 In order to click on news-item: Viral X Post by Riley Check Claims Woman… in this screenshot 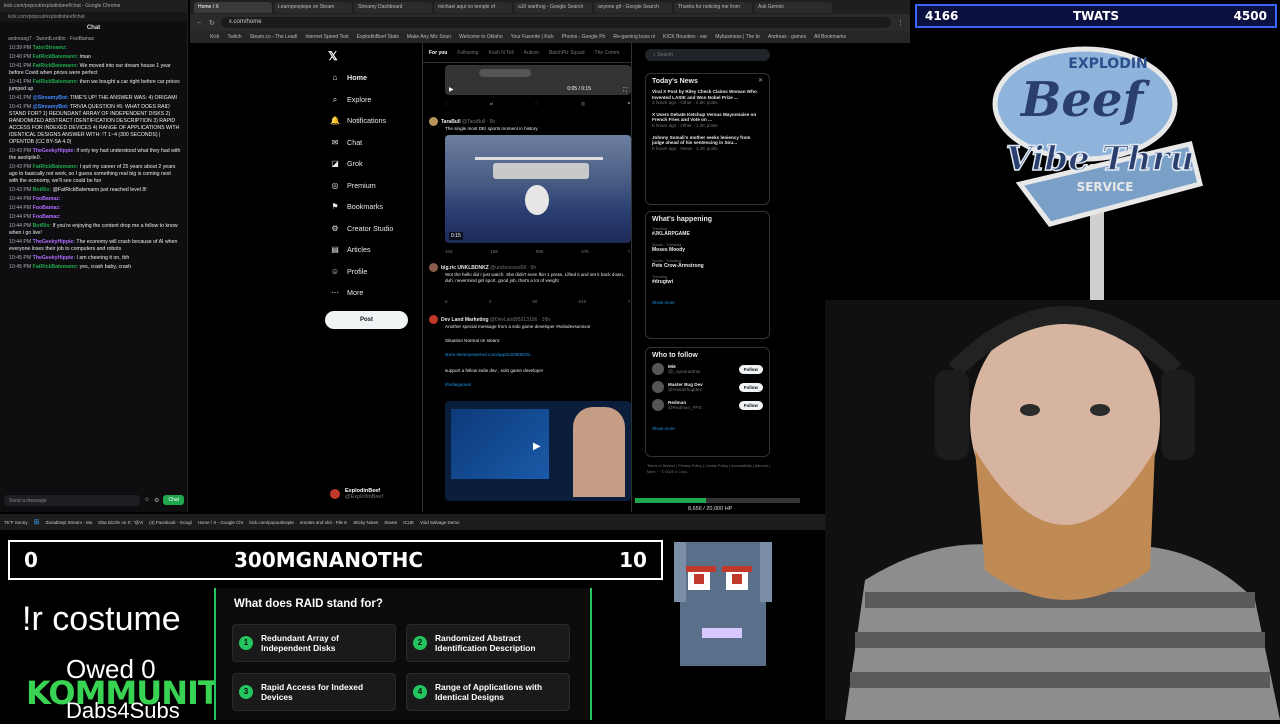, I will do `click(707, 97)`.